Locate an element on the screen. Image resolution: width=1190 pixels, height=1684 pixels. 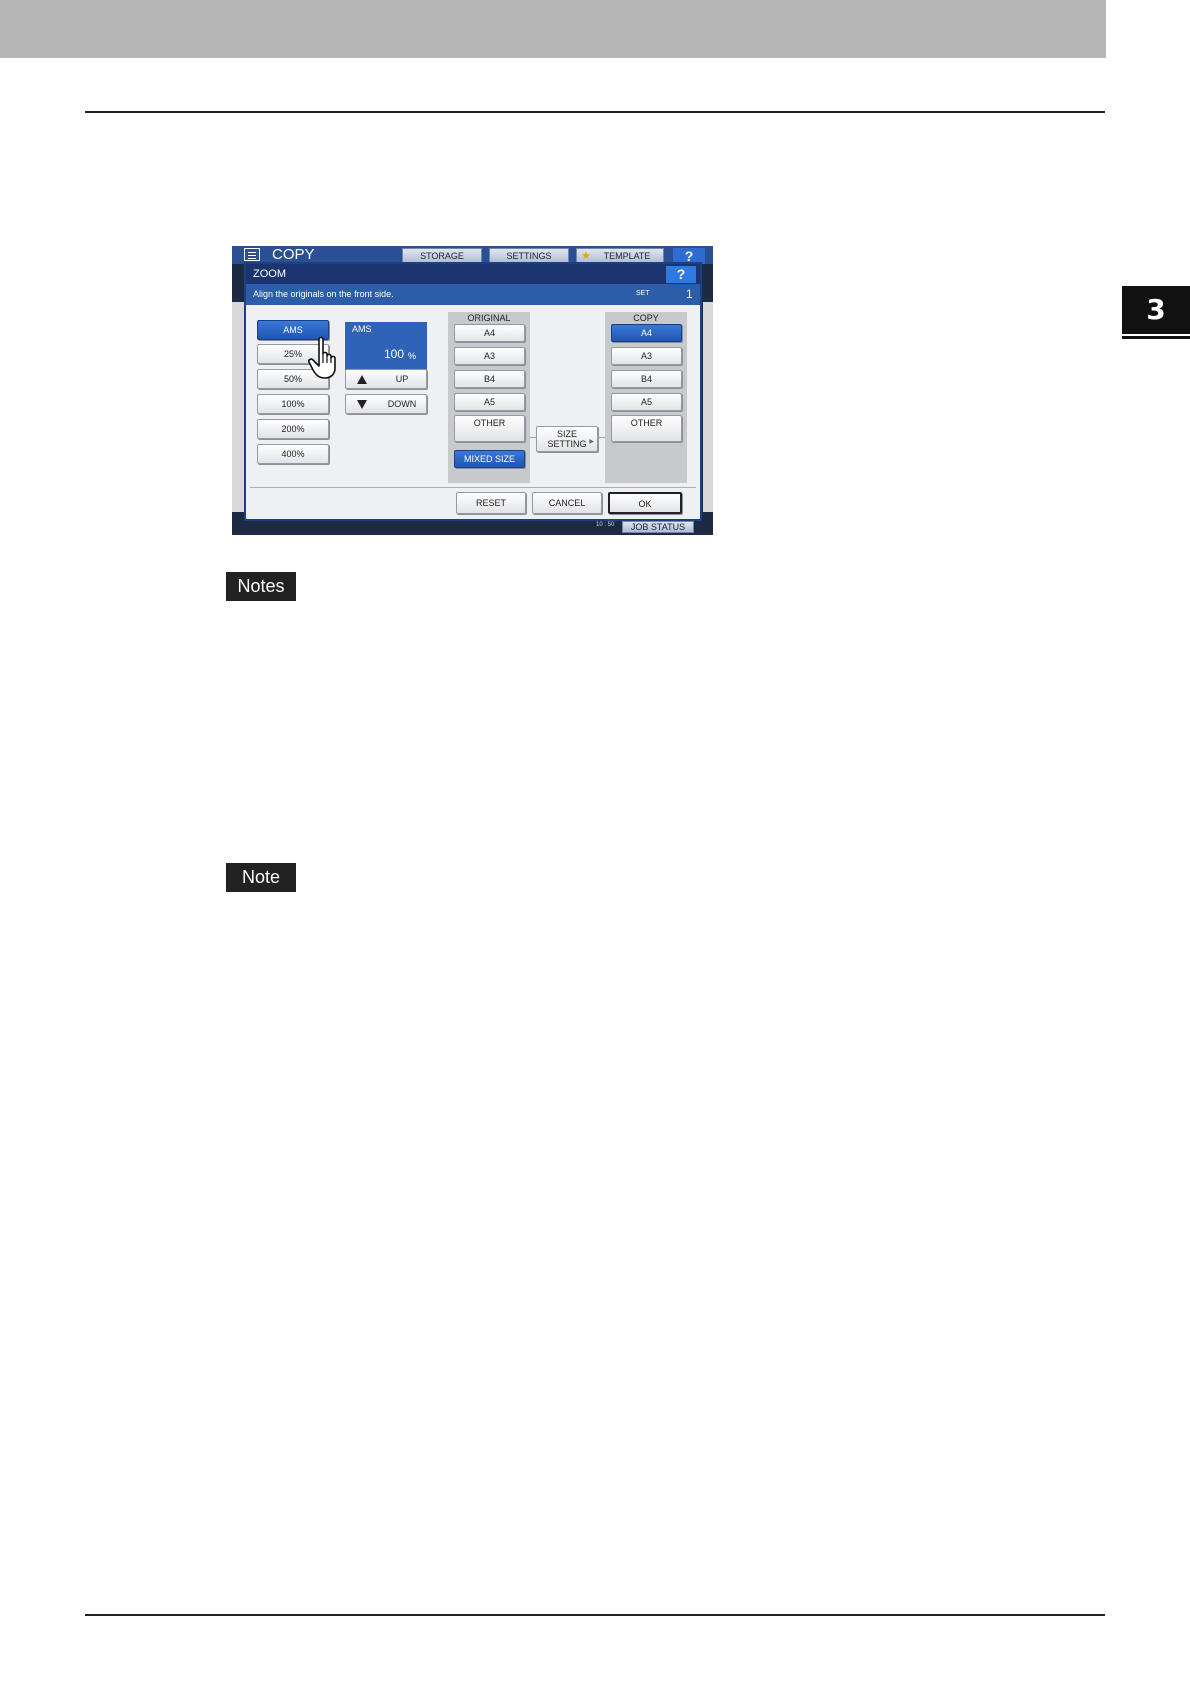
size-setting-button: SIZE SETTING ▶ is located at coordinates (567, 439).